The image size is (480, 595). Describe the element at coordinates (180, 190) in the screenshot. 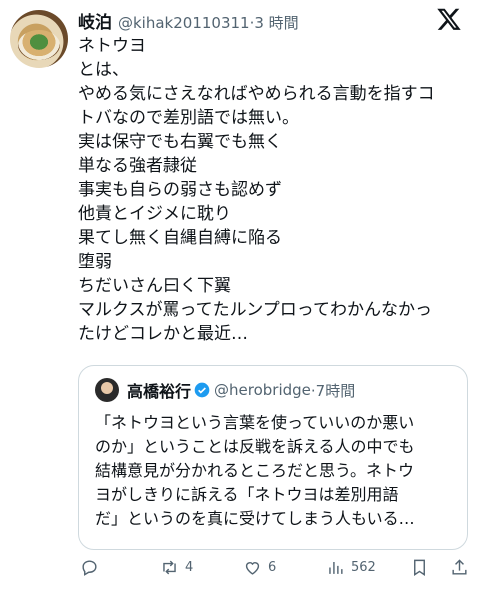

I see `tweet-line: 事実も自らの弱さも認めず` at that location.